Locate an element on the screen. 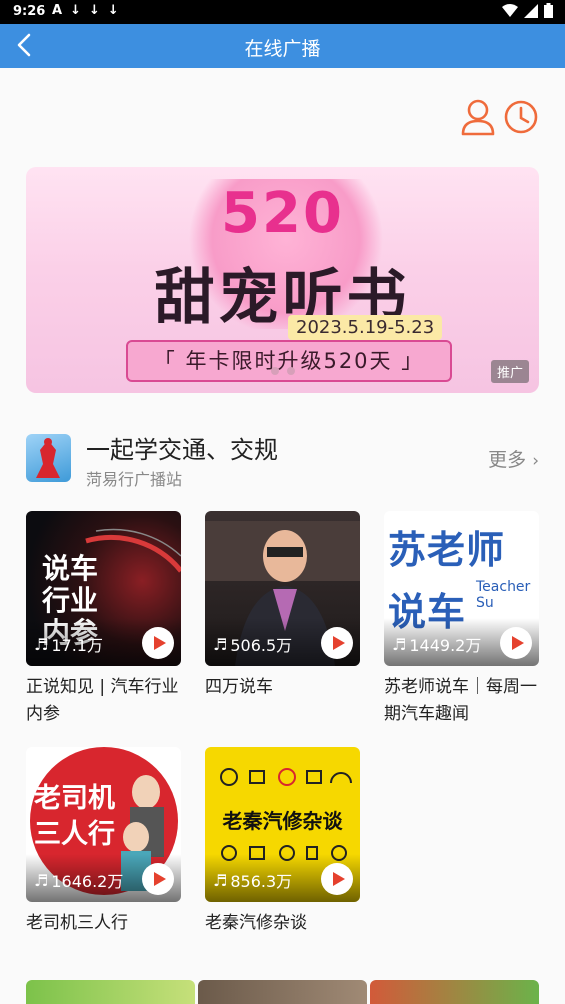 The height and width of the screenshot is (1004, 565). next-section-peek is located at coordinates (282, 992).